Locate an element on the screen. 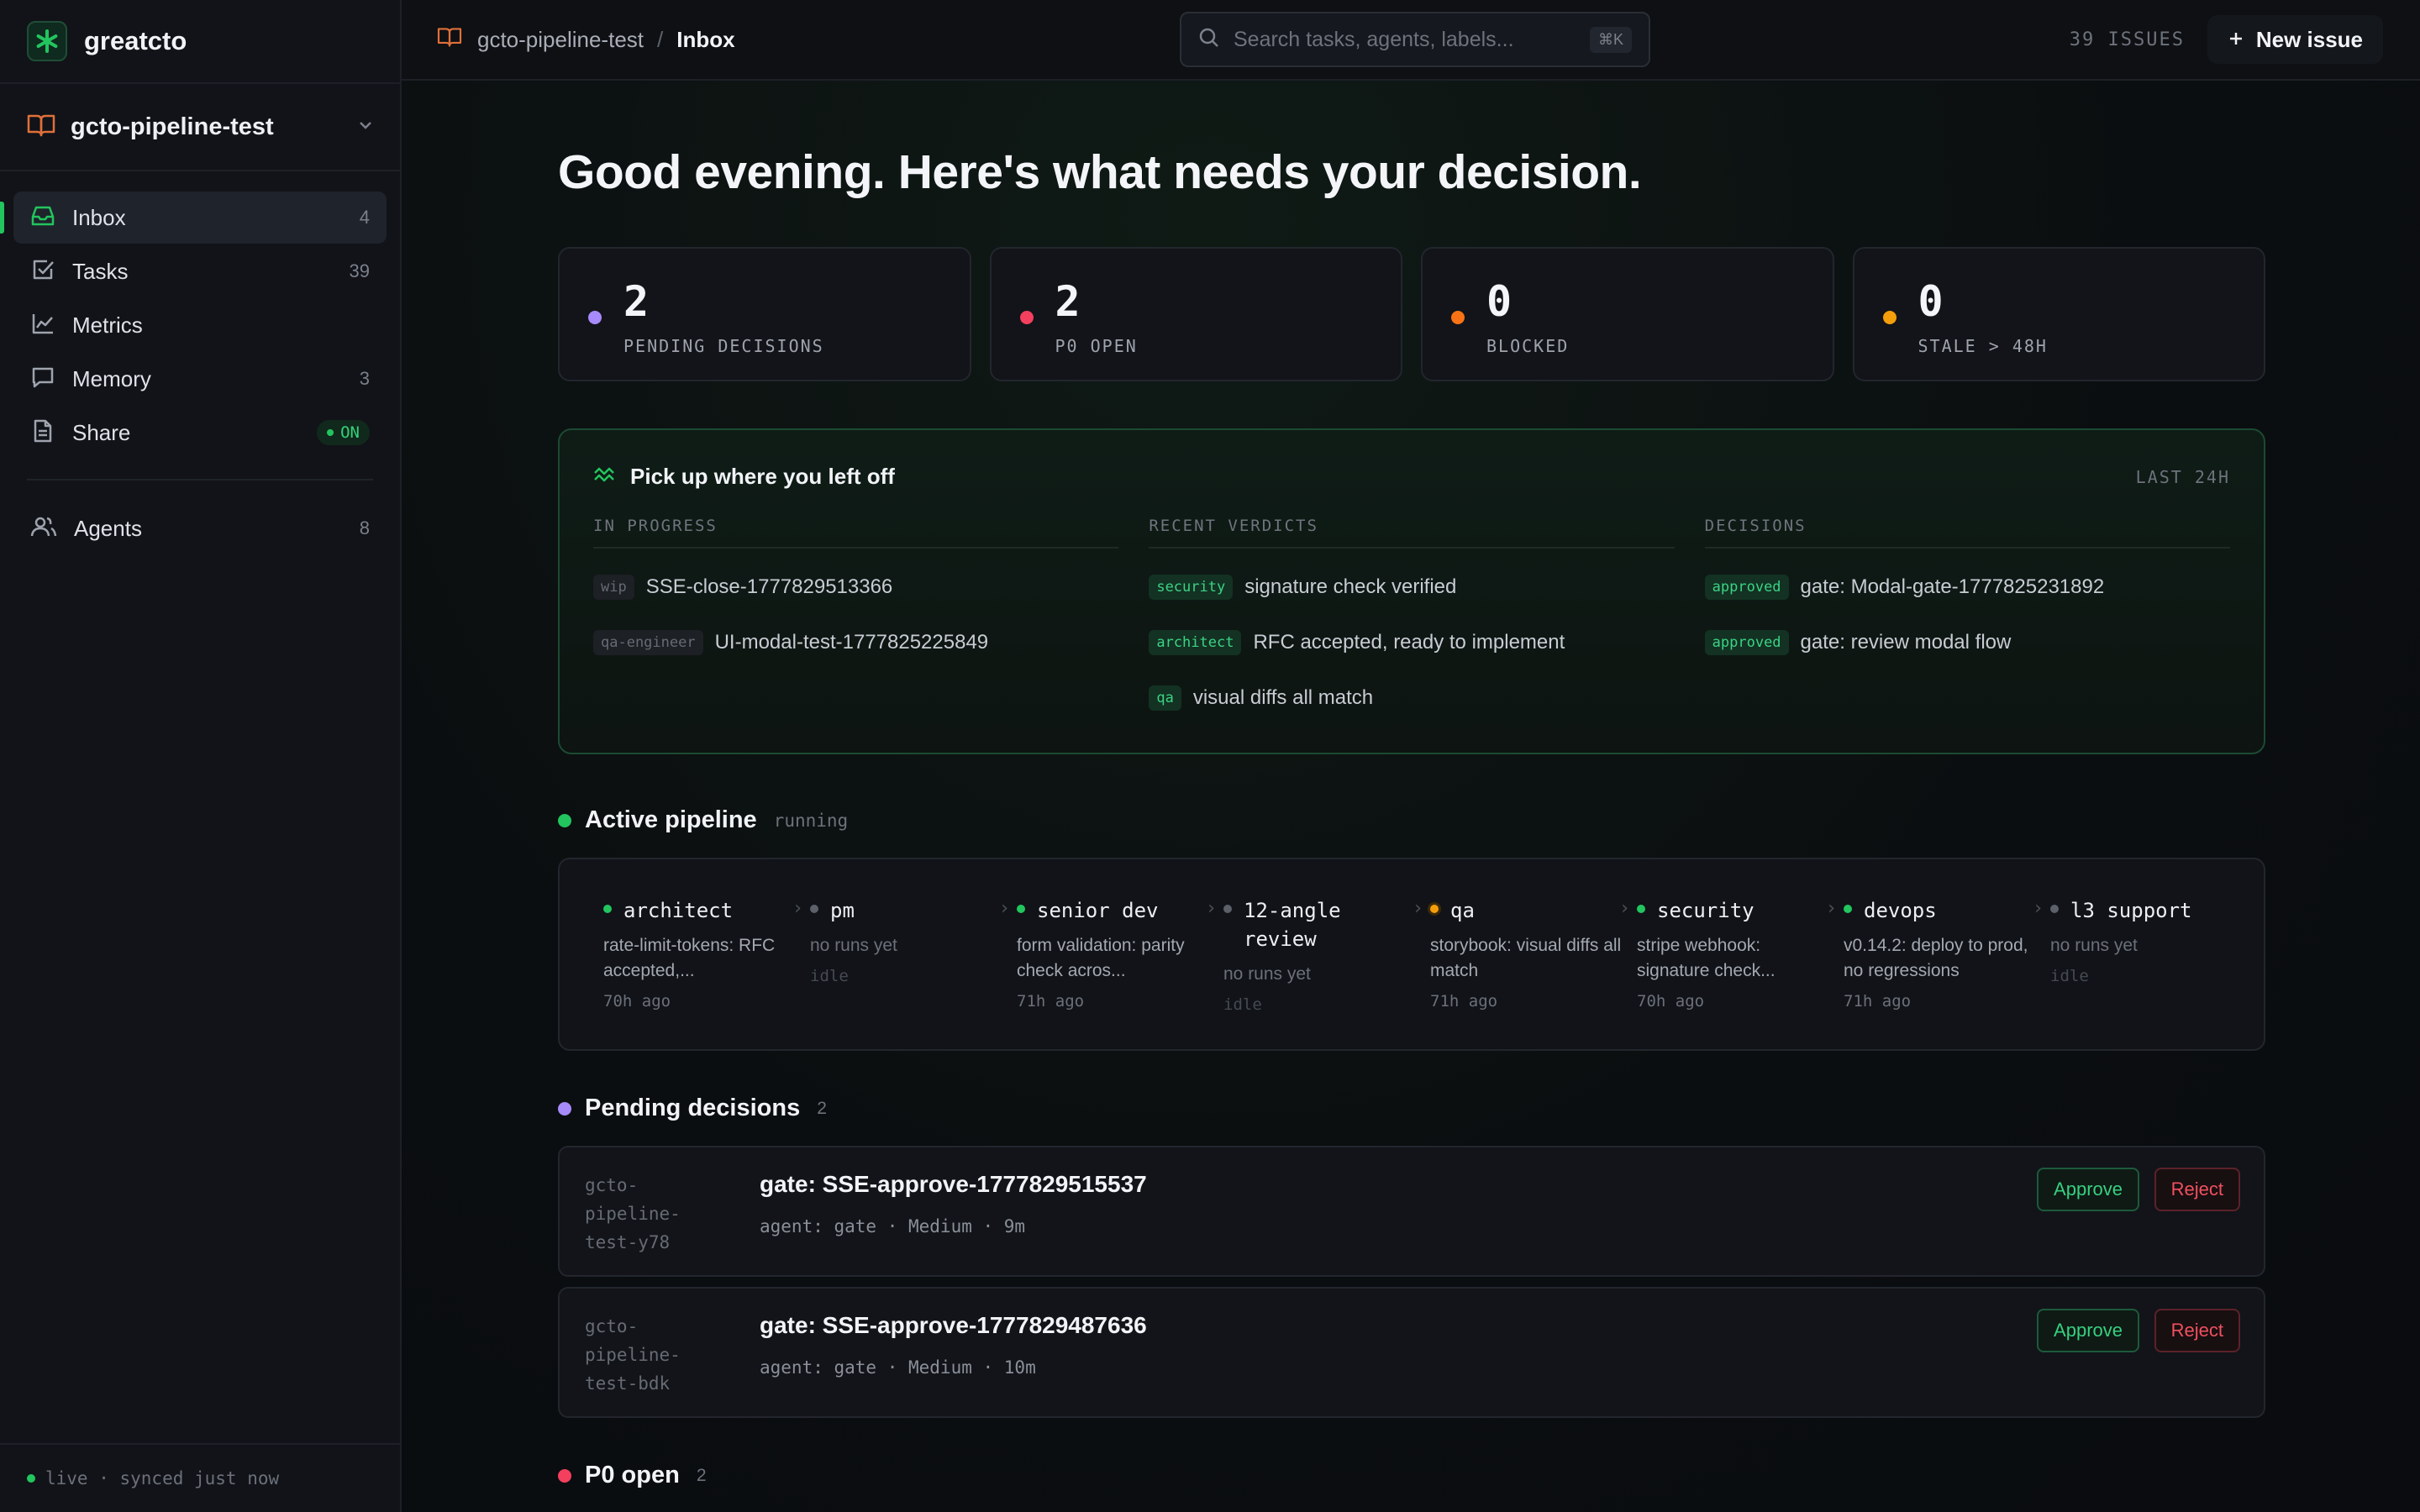 This screenshot has width=2420, height=1512. project-name: gcto-pipeline-test is located at coordinates (172, 126).